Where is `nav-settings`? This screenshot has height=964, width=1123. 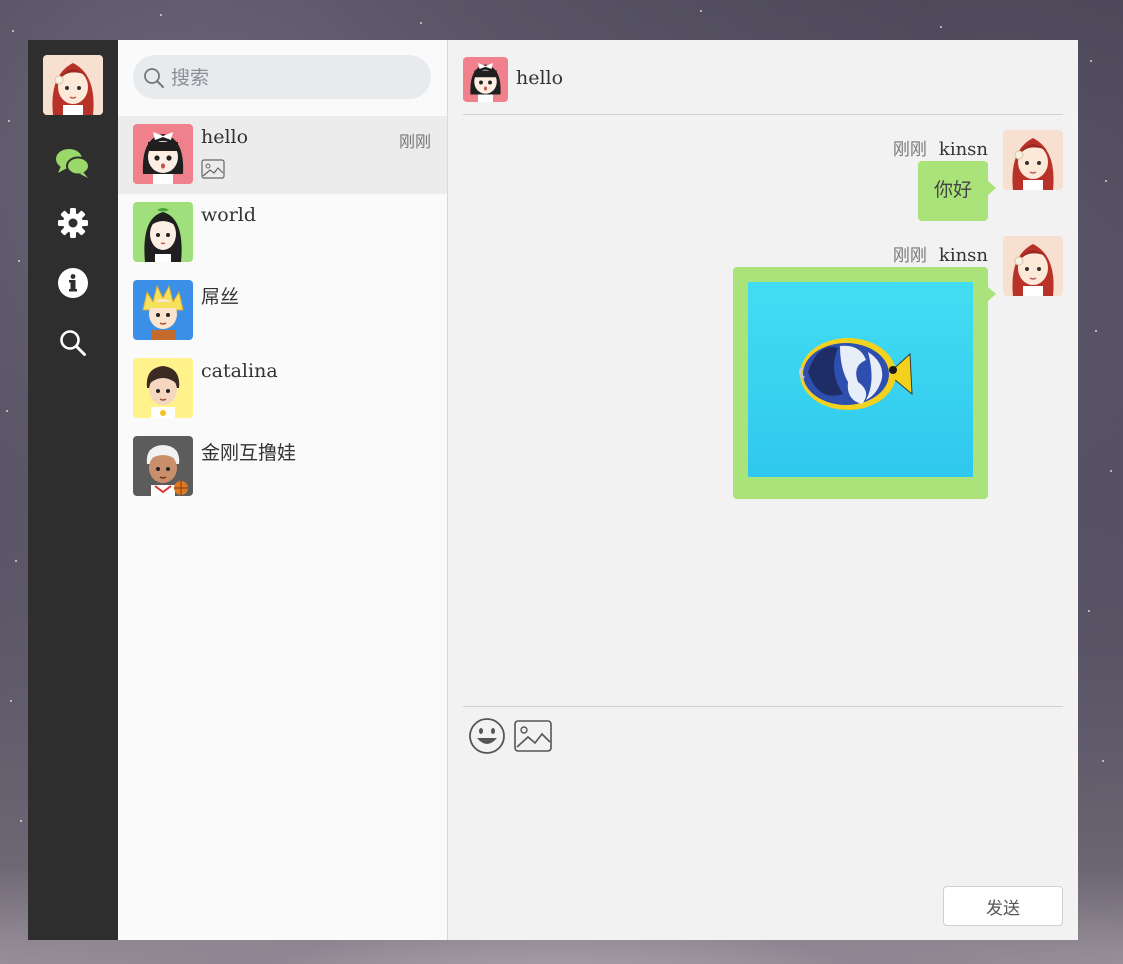
nav-settings is located at coordinates (73, 225).